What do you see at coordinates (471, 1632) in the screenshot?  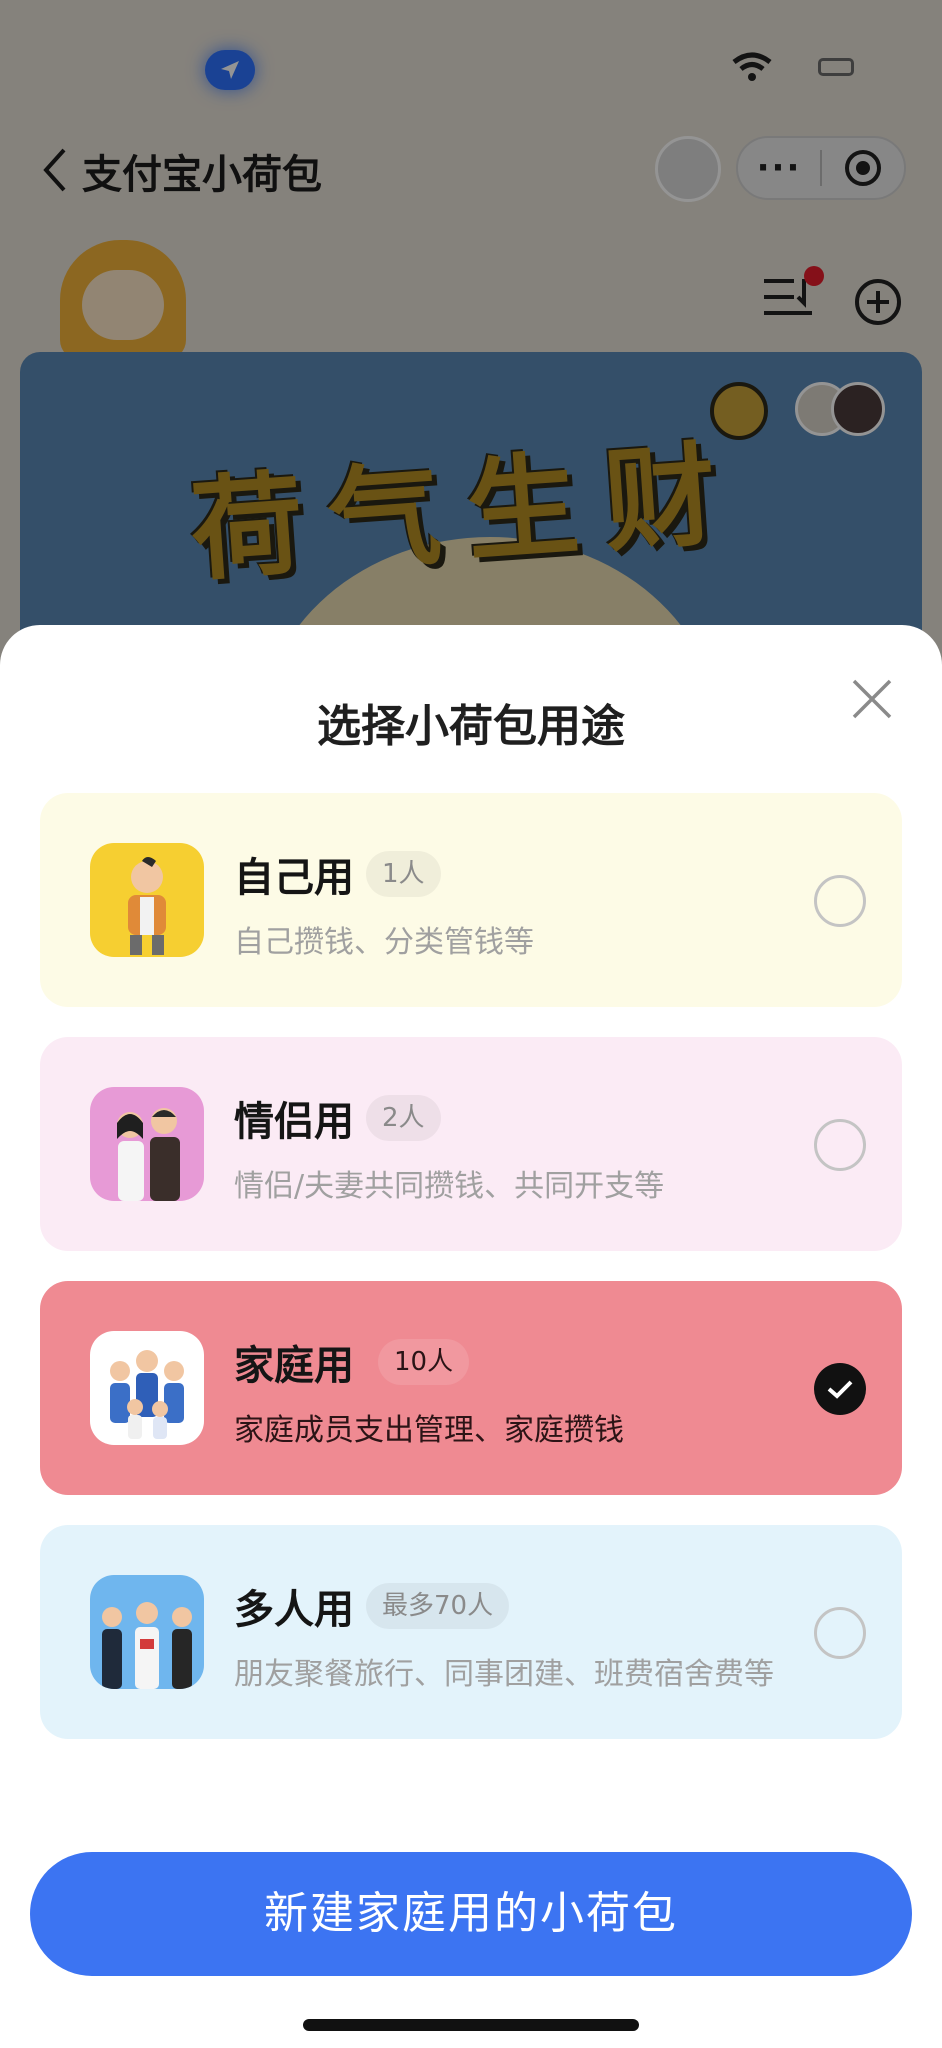 I see `option-multi: 多人用 最多70人 朋友聚餐旅行、同事团建、班费宿舍费等` at bounding box center [471, 1632].